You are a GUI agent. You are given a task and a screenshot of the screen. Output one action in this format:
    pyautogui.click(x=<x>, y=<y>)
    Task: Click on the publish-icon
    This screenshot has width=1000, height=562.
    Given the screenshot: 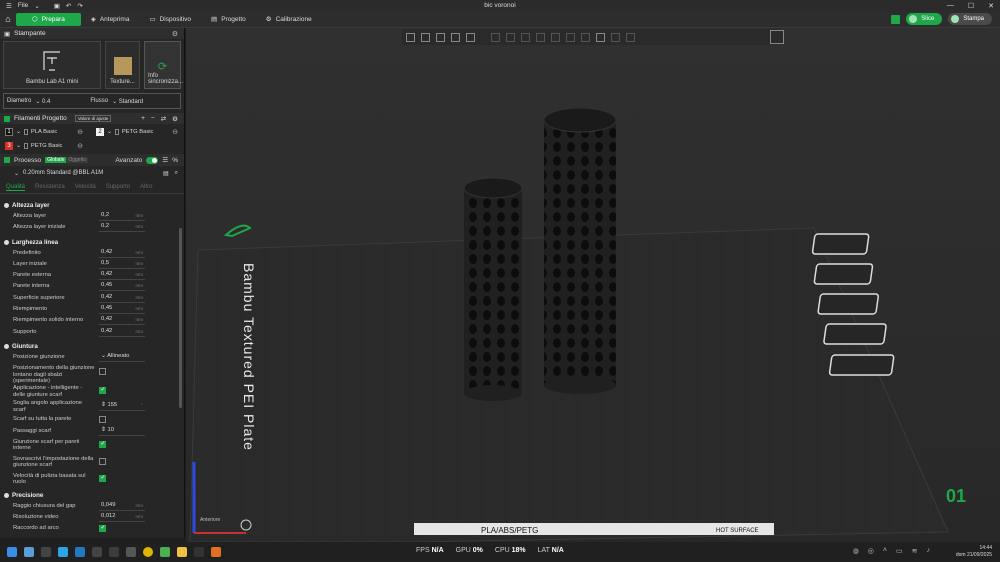 What is the action you would take?
    pyautogui.click(x=896, y=19)
    